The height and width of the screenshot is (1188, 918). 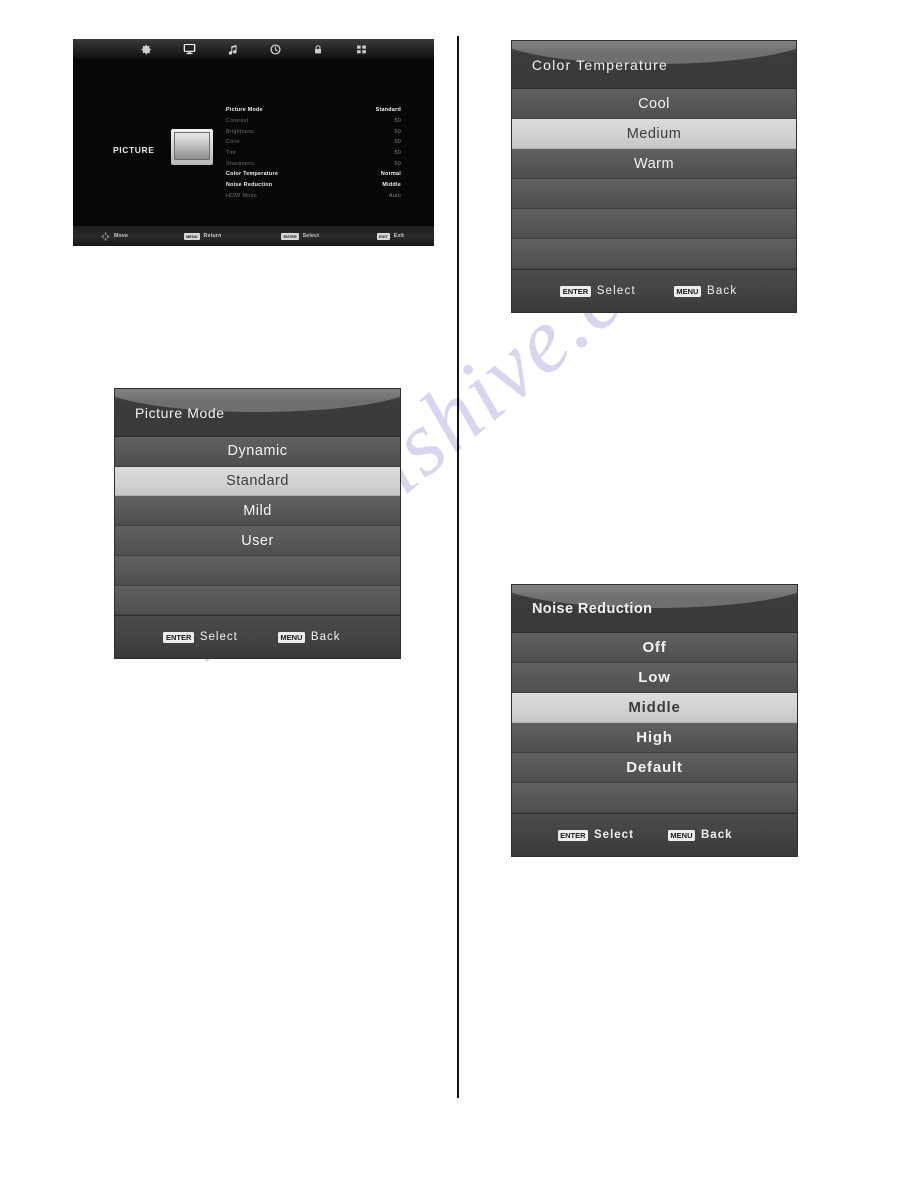 What do you see at coordinates (383, 236) in the screenshot?
I see `key-badge: EXIT` at bounding box center [383, 236].